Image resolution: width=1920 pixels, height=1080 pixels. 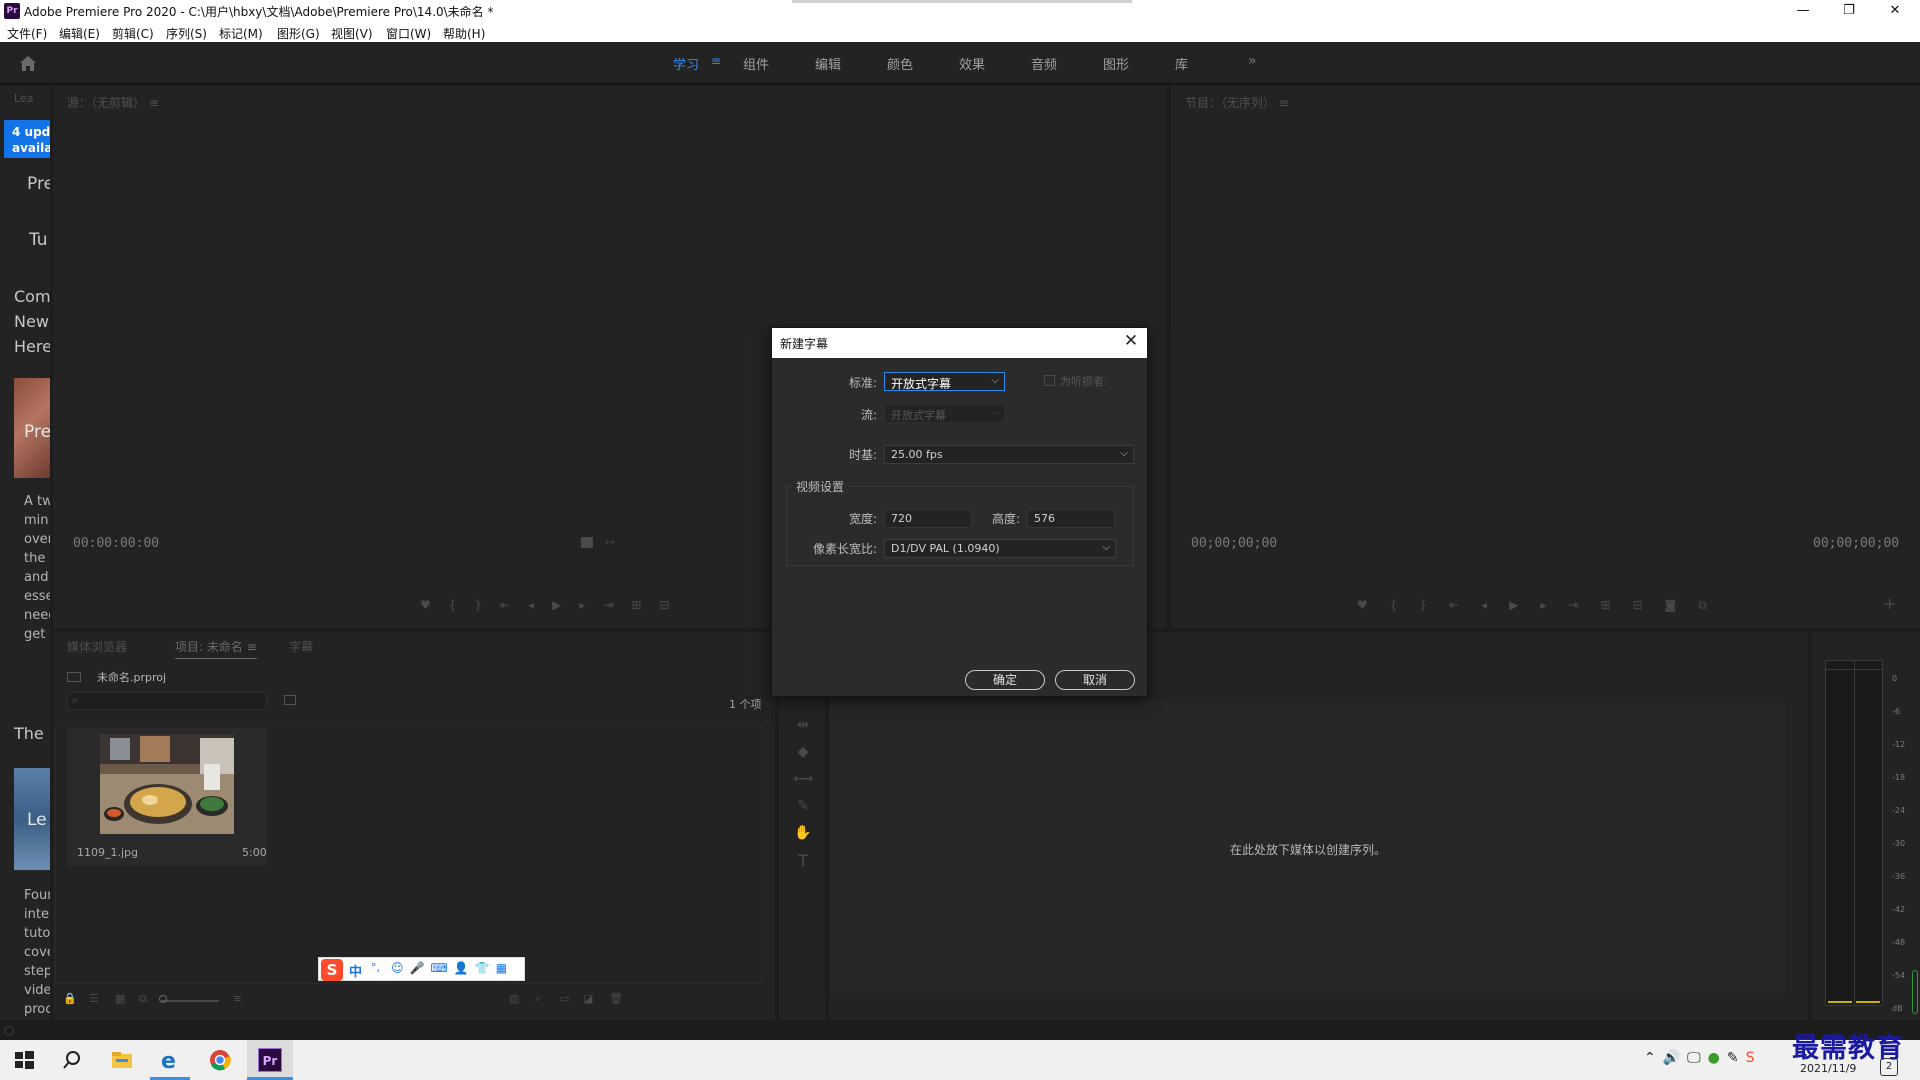 What do you see at coordinates (332, 970) in the screenshot?
I see `sogou-logo-icon: S` at bounding box center [332, 970].